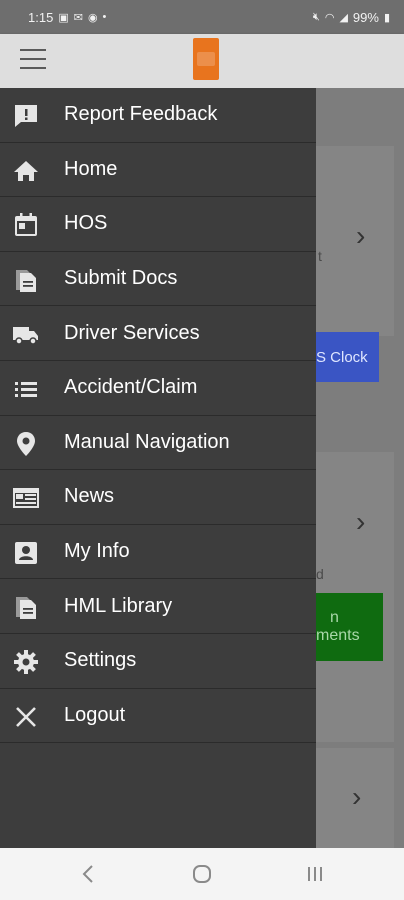 This screenshot has width=404, height=900. What do you see at coordinates (334, 617) in the screenshot?
I see `green-button-line1: n` at bounding box center [334, 617].